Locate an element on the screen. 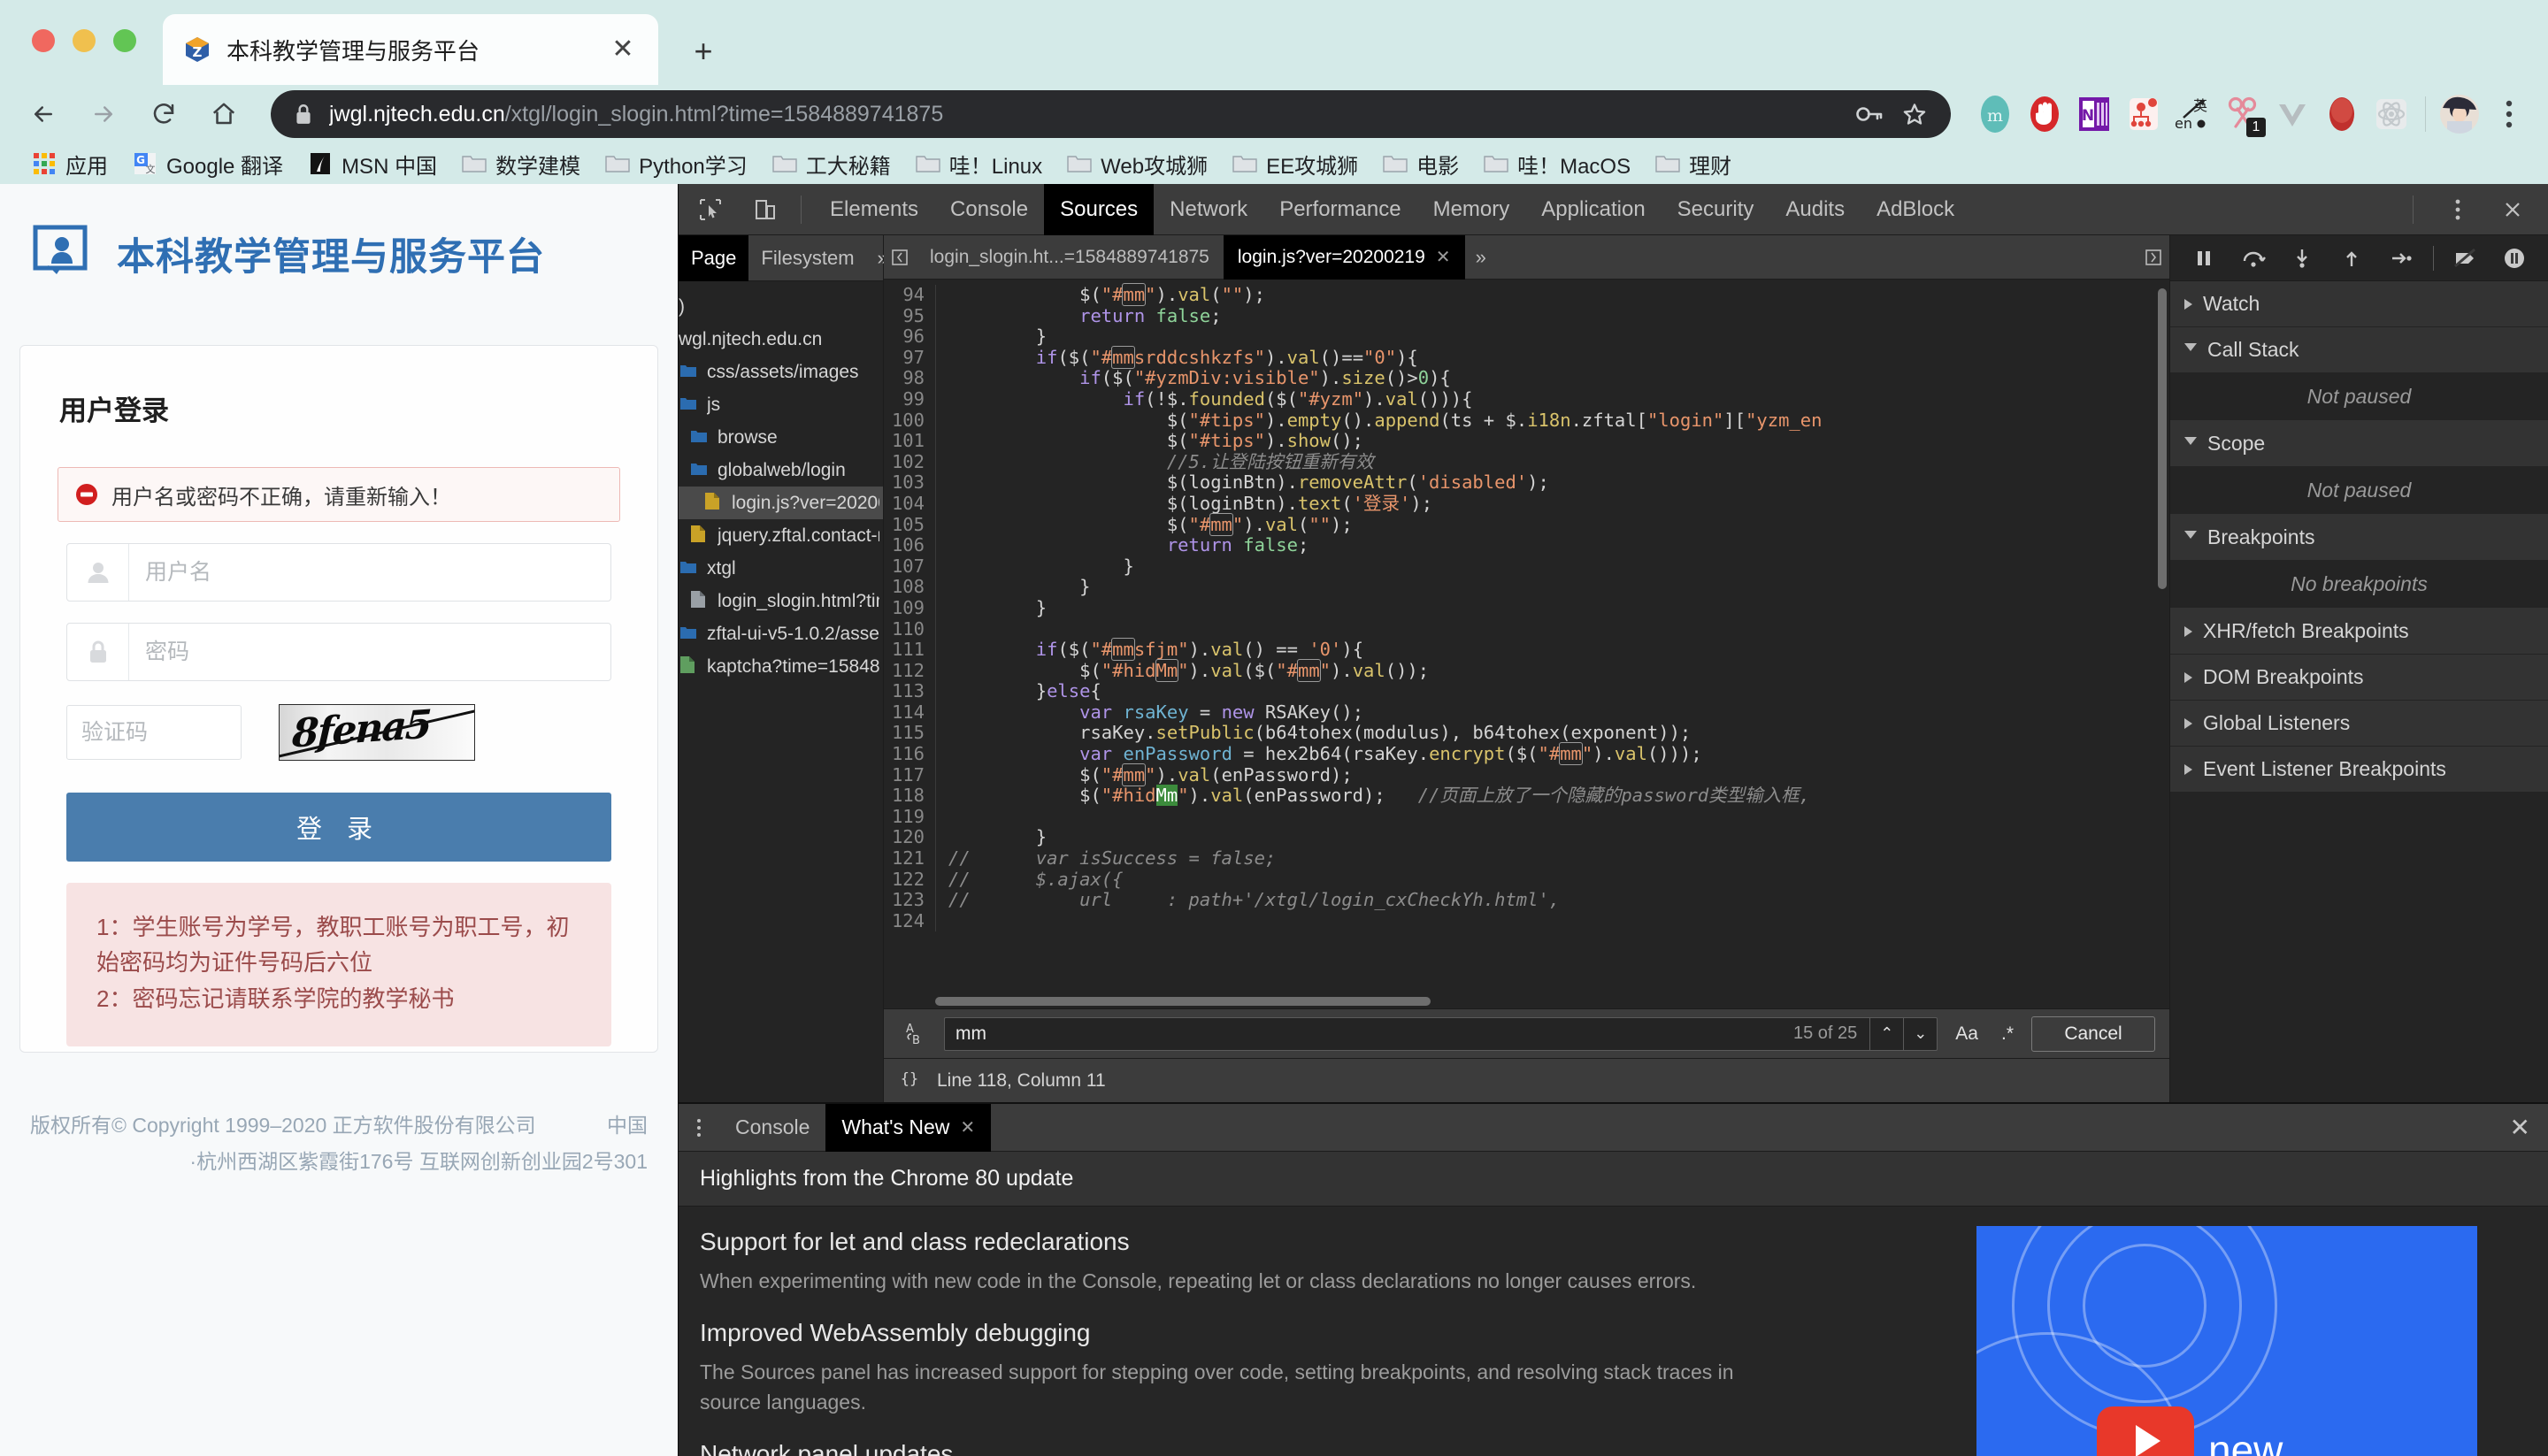 The width and height of the screenshot is (2548, 1456). momentum-extension-icon: m is located at coordinates (1995, 114).